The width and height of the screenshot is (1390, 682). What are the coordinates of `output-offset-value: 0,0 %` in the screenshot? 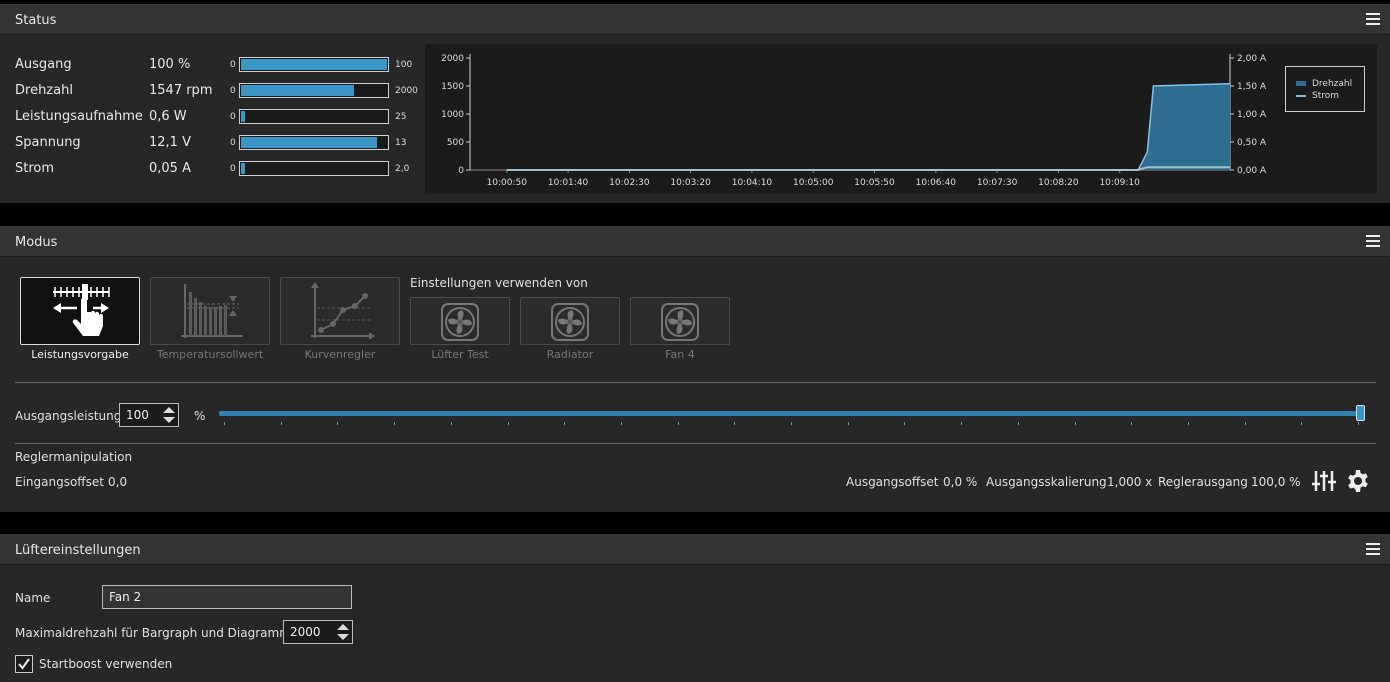 It's located at (960, 482).